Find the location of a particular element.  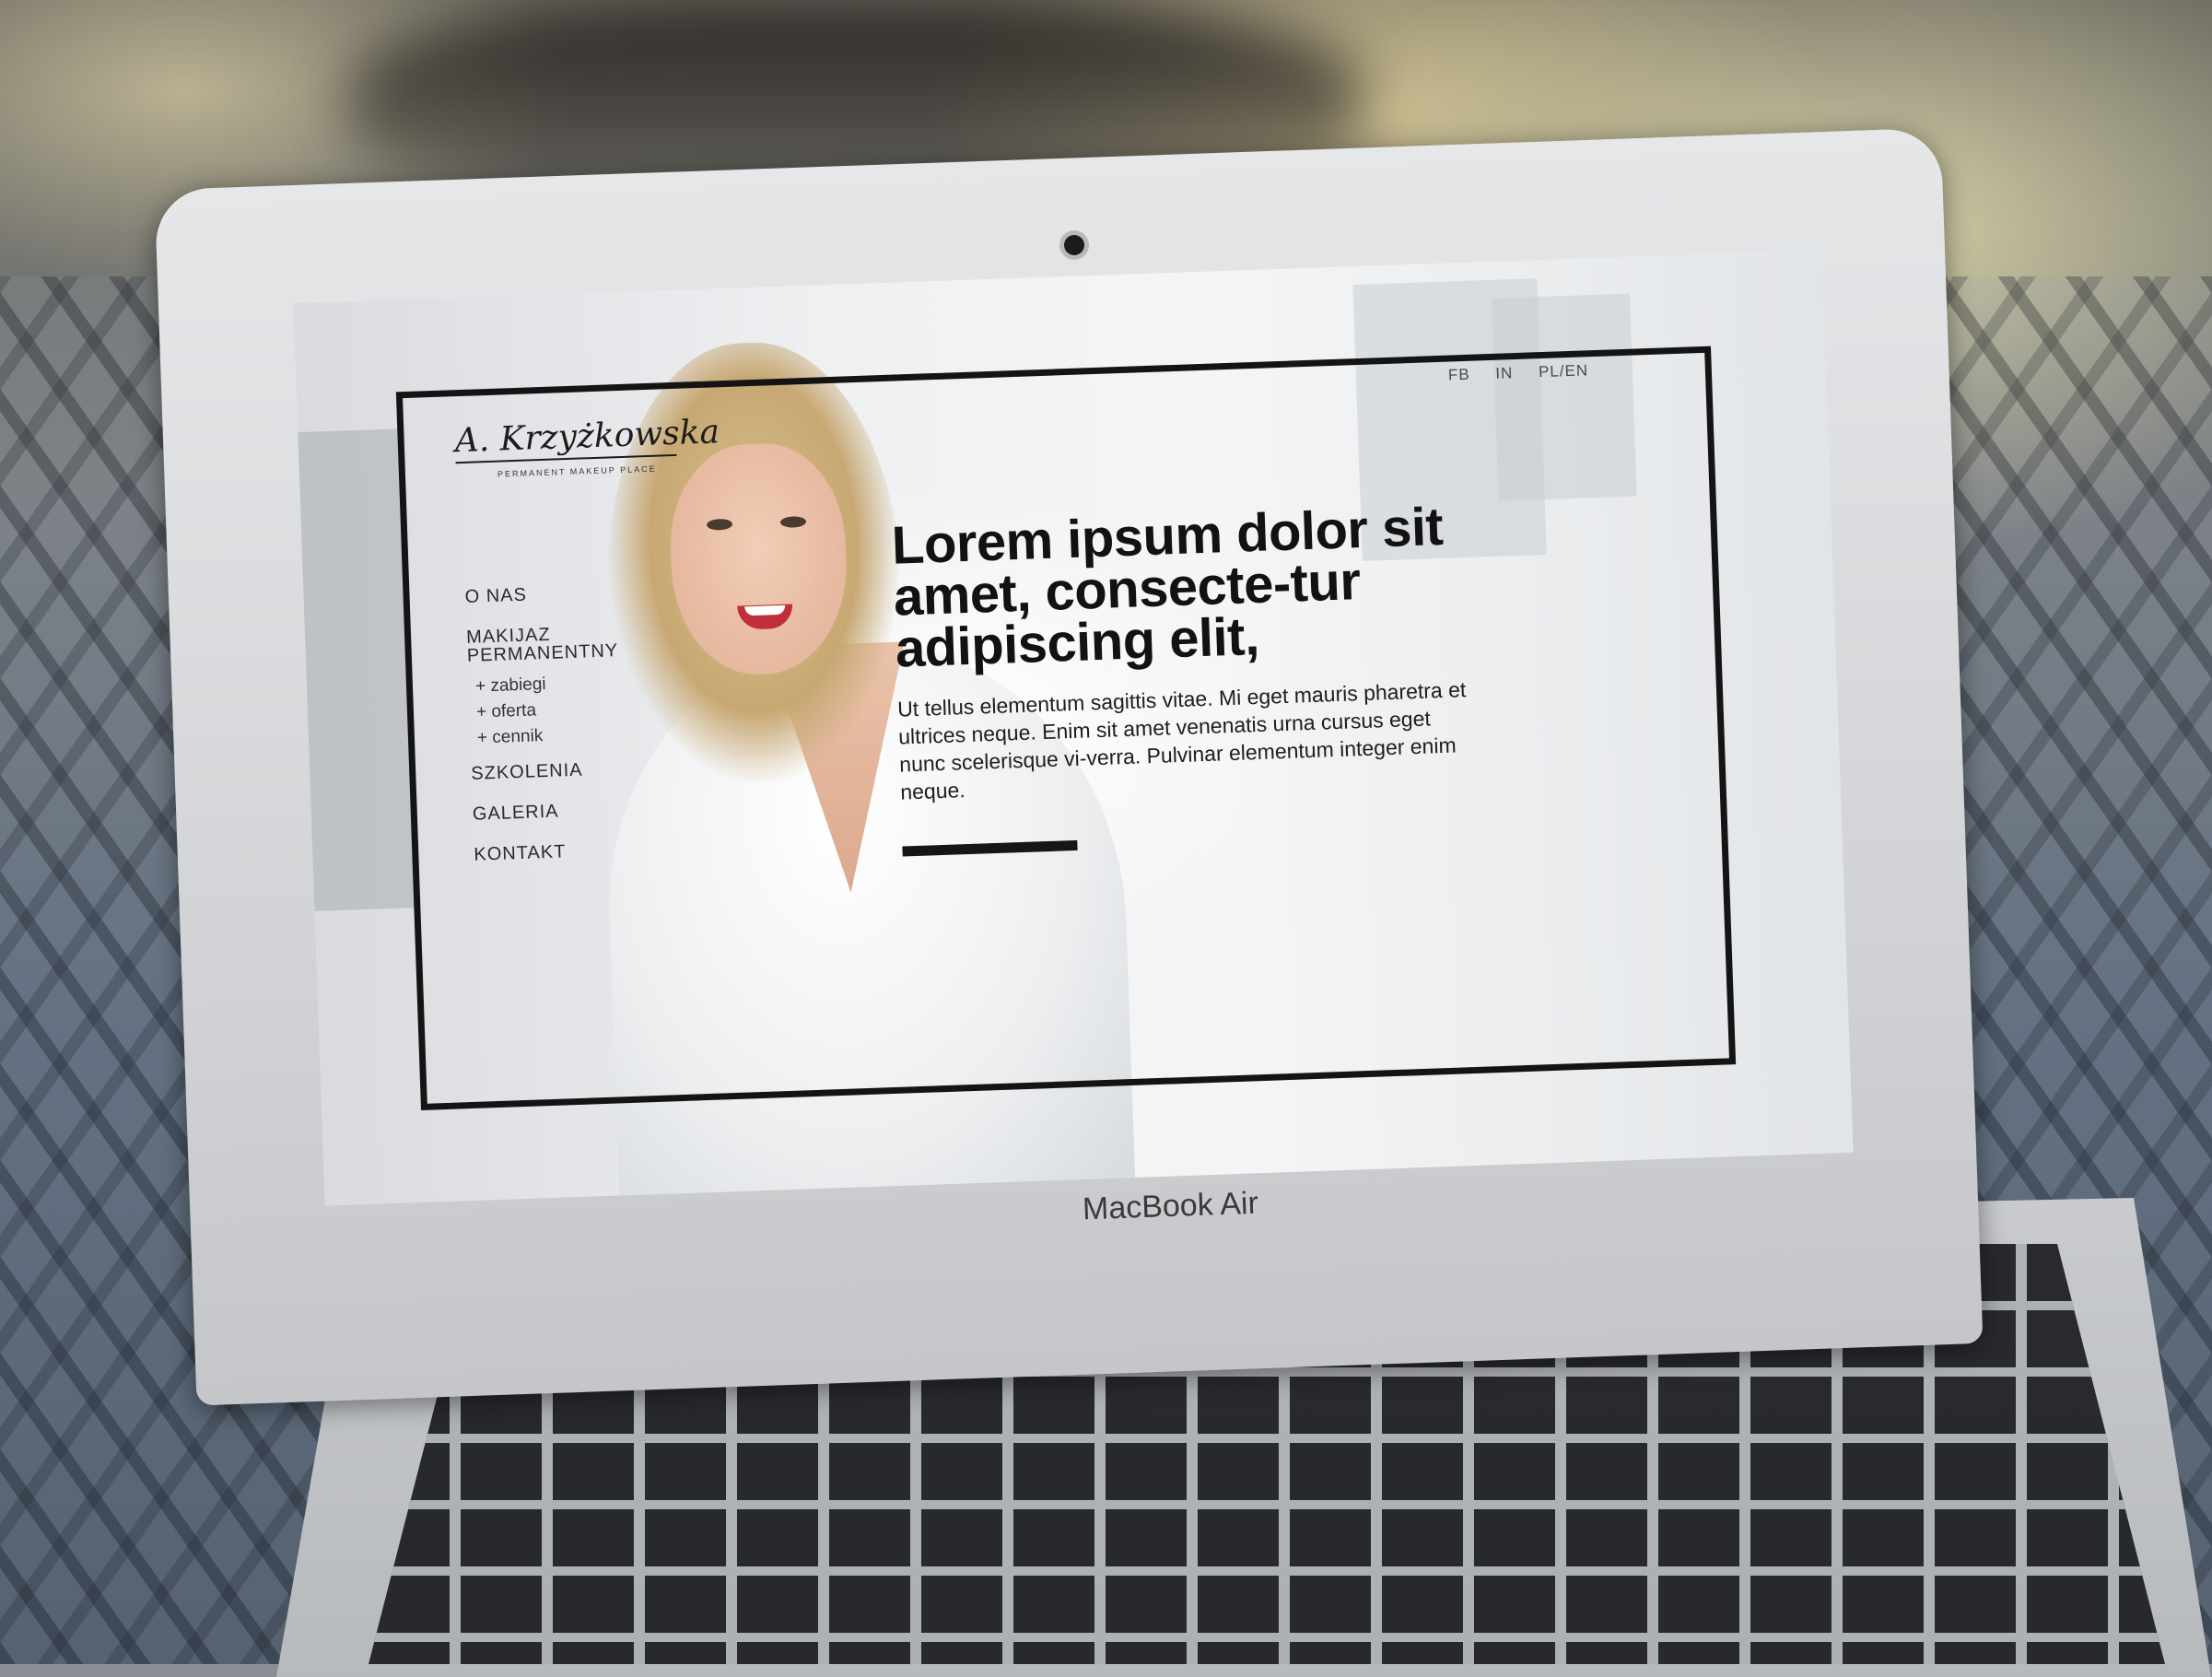

instagram-link: IN is located at coordinates (1504, 373).